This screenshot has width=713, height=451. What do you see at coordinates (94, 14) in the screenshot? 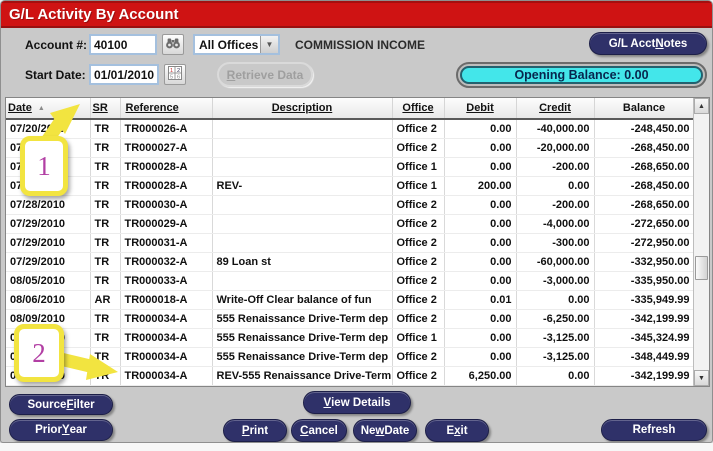
I see `window-title: G/L Activity By Account` at bounding box center [94, 14].